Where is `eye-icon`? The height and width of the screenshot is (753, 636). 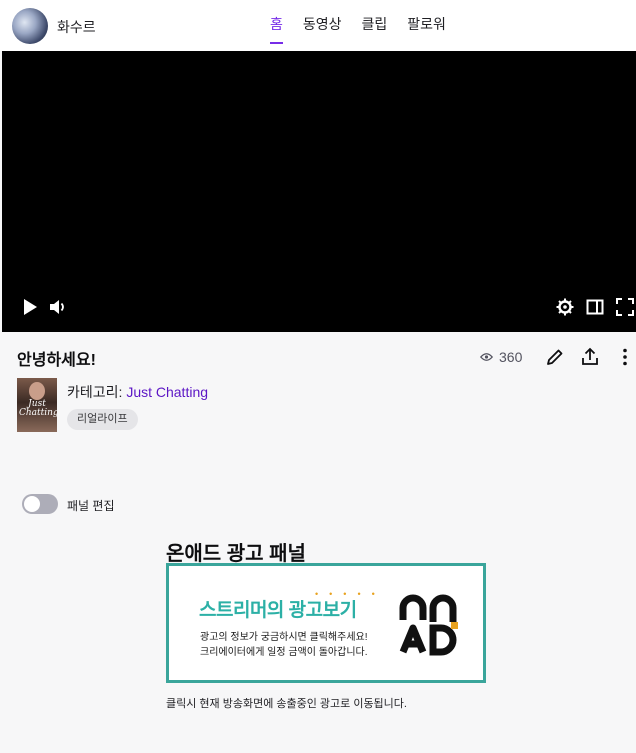
eye-icon is located at coordinates (486, 357).